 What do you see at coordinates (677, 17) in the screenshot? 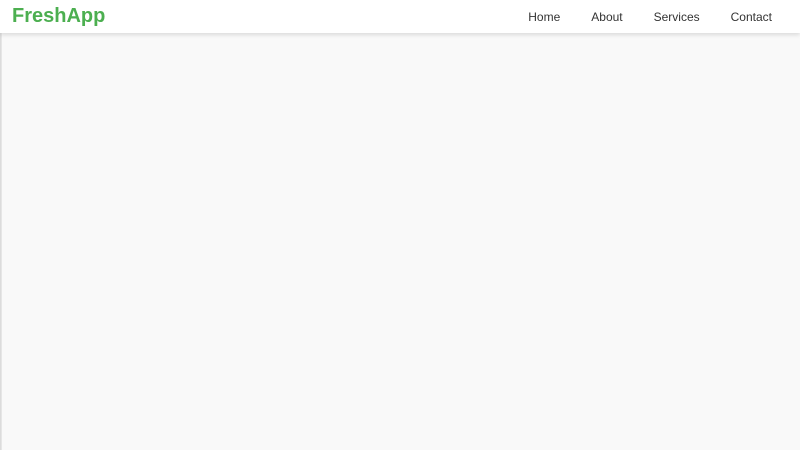
I see `nav-link-services: Services` at bounding box center [677, 17].